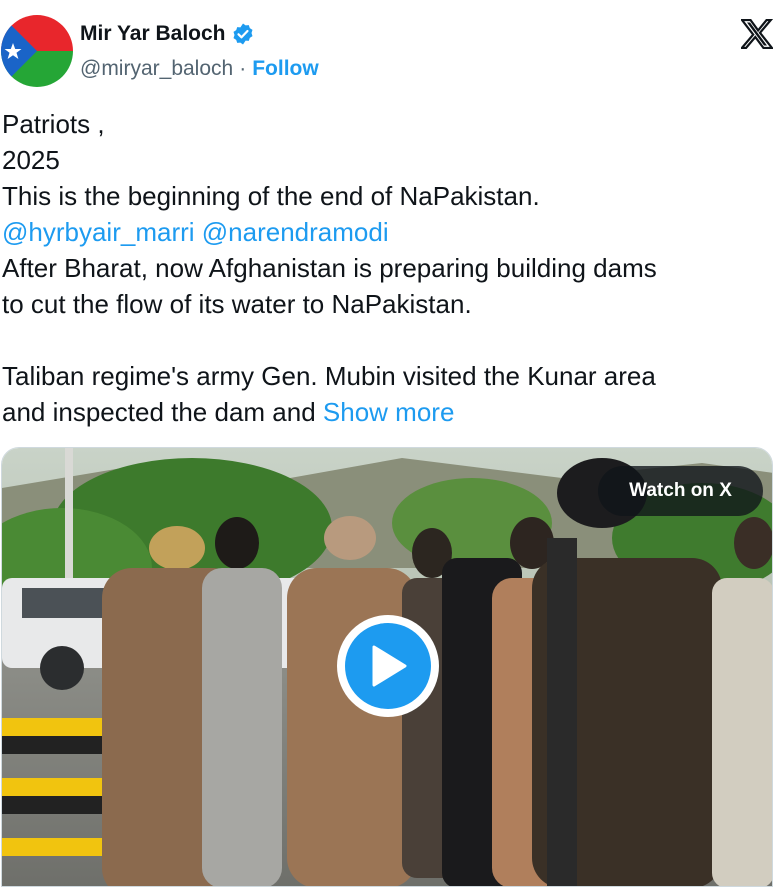 The height and width of the screenshot is (887, 773). I want to click on tweet-header: Mir Yar Baloch @miryar_baloch · Follow, so click(386, 50).